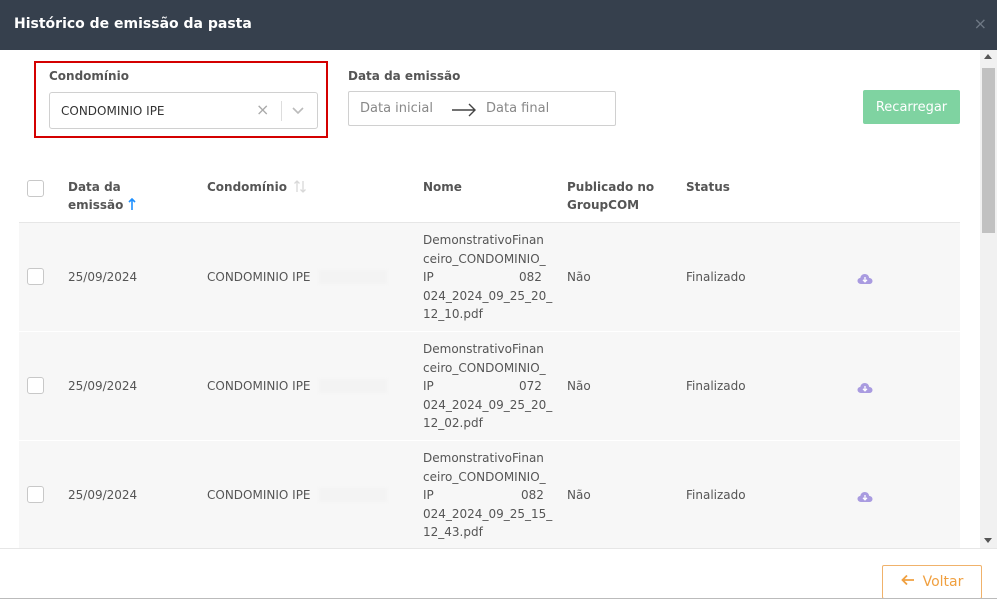 The width and height of the screenshot is (997, 599). What do you see at coordinates (464, 111) in the screenshot?
I see `arrow-right-icon` at bounding box center [464, 111].